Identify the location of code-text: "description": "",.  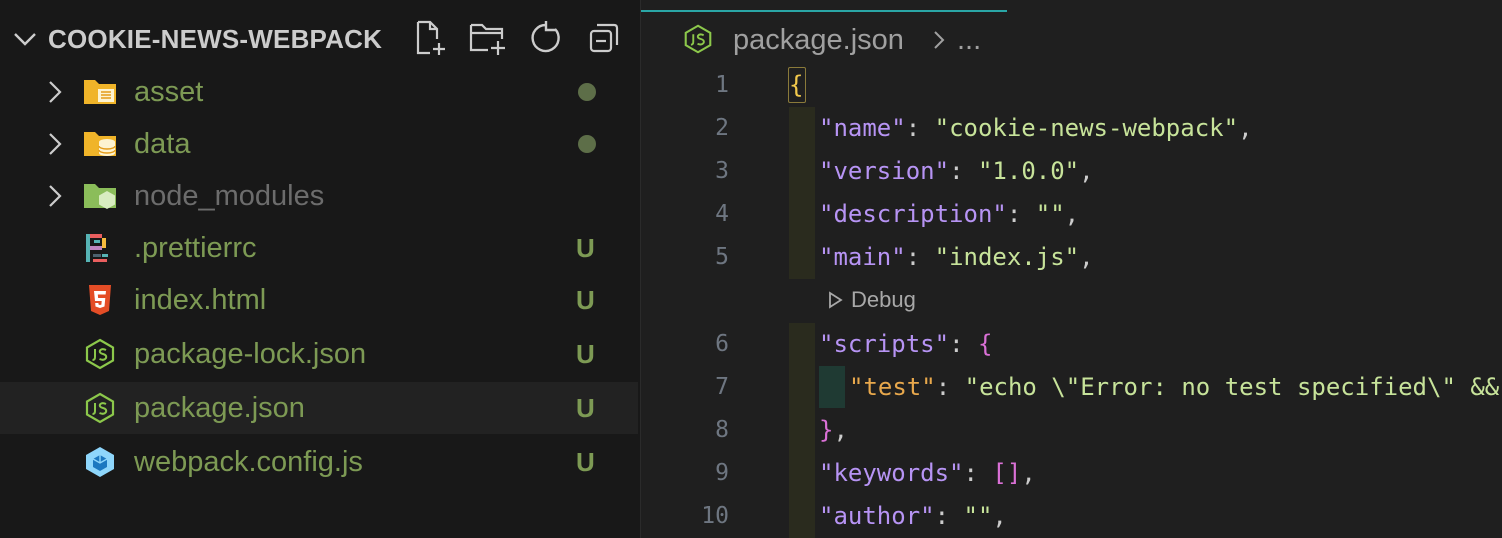
(949, 214).